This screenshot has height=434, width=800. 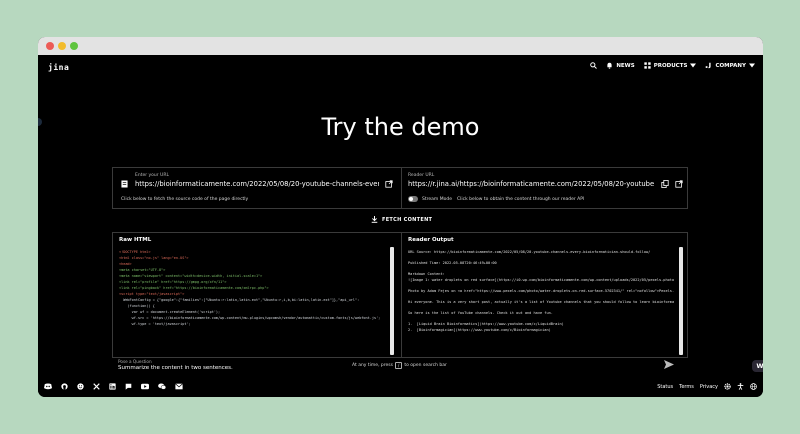 I want to click on products-grid-icon, so click(x=647, y=65).